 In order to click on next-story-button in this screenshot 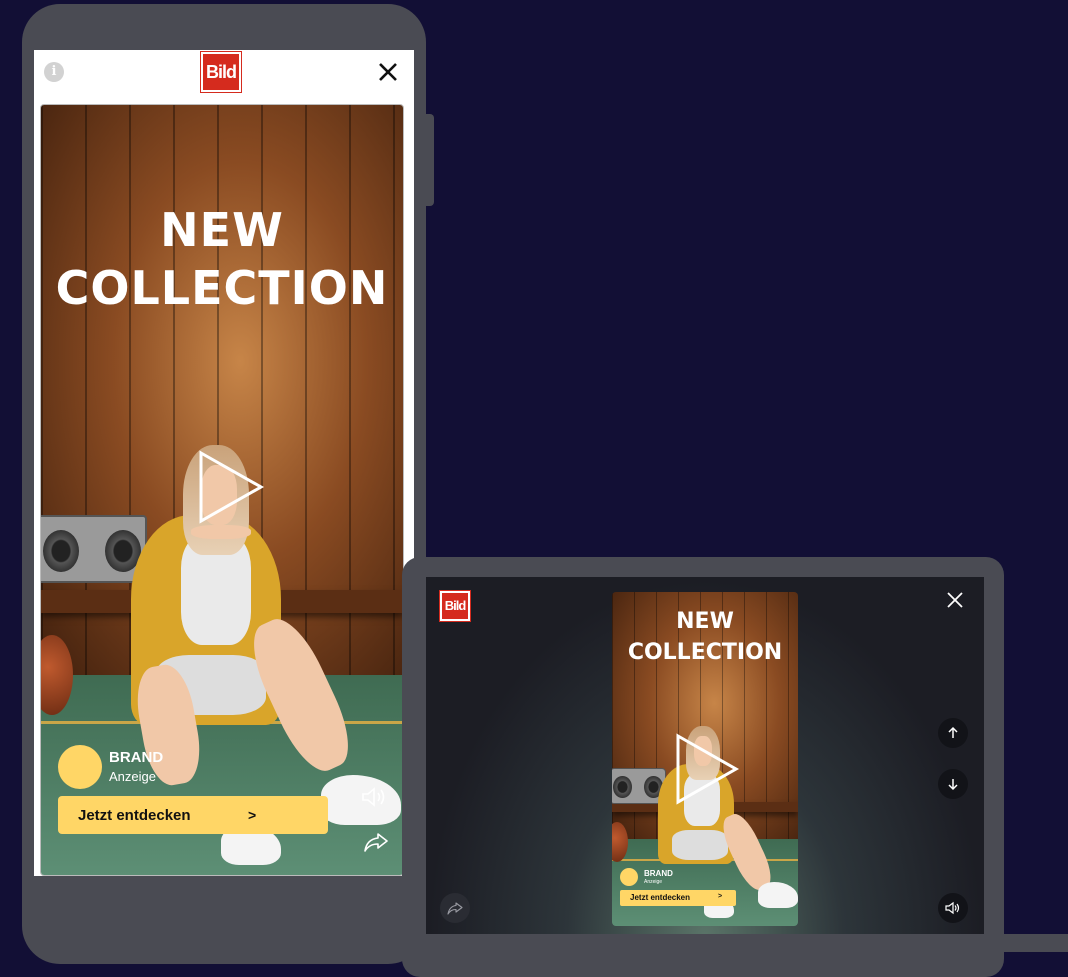, I will do `click(953, 784)`.